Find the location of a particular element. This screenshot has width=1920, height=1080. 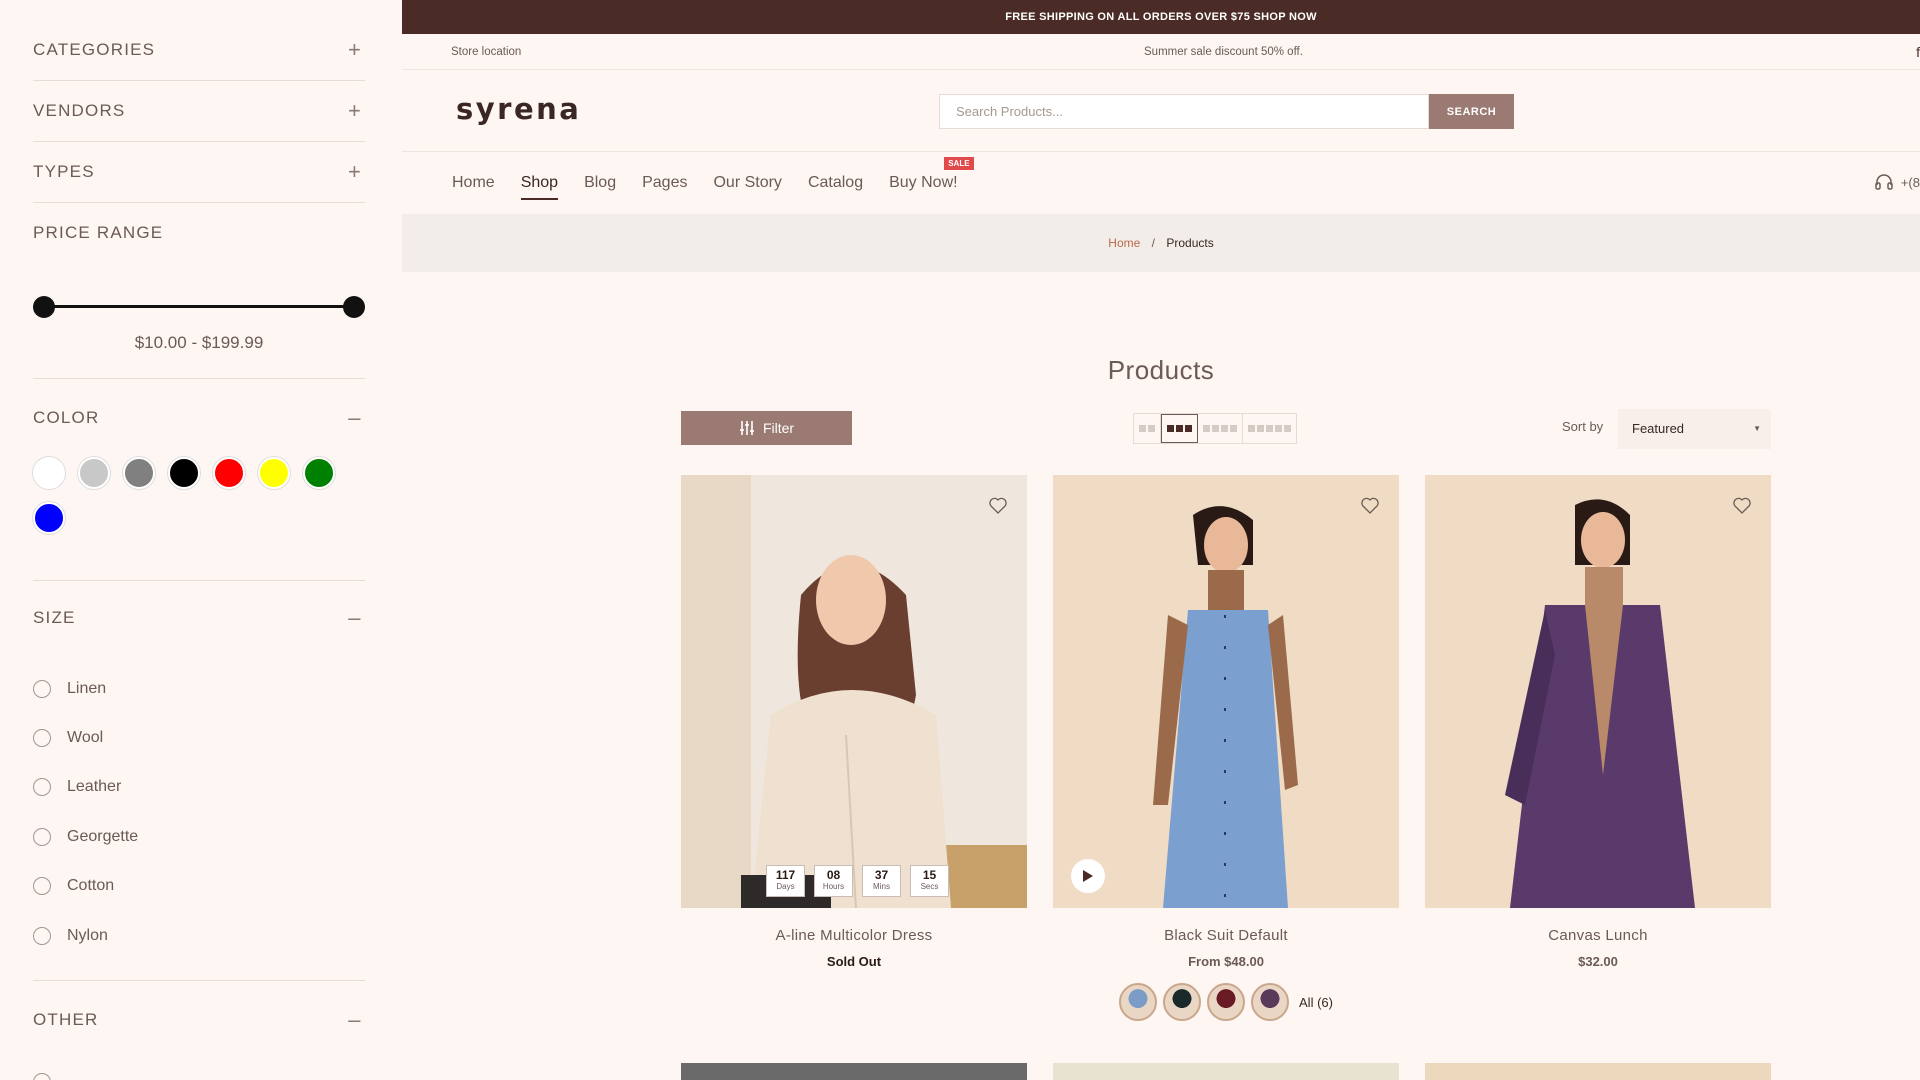

product-title: Canvas Lunch is located at coordinates (1598, 935).